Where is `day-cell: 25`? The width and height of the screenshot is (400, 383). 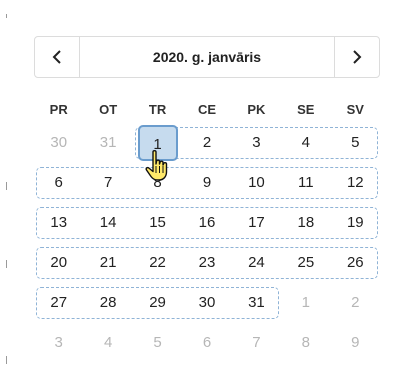 day-cell: 25 is located at coordinates (306, 263).